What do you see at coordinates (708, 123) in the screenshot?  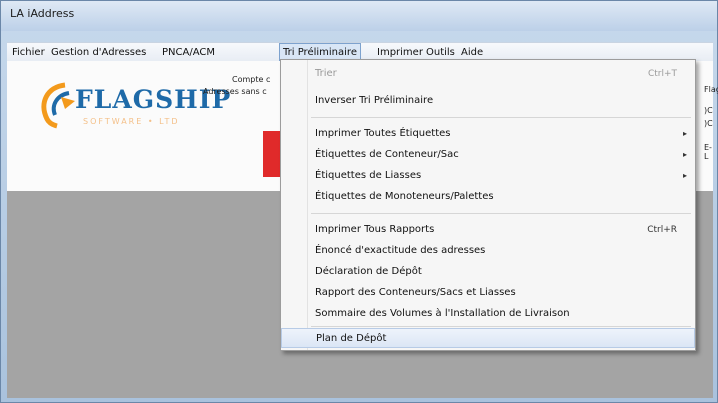 I see `right-label-c2: )C` at bounding box center [708, 123].